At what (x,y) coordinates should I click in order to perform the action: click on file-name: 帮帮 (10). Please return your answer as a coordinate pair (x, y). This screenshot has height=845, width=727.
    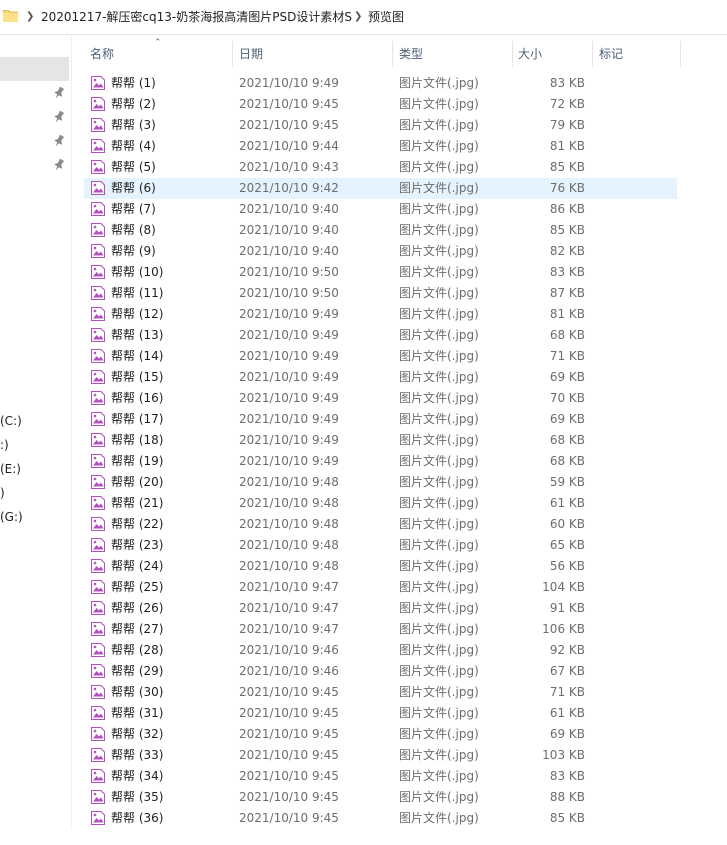
    Looking at the image, I should click on (137, 272).